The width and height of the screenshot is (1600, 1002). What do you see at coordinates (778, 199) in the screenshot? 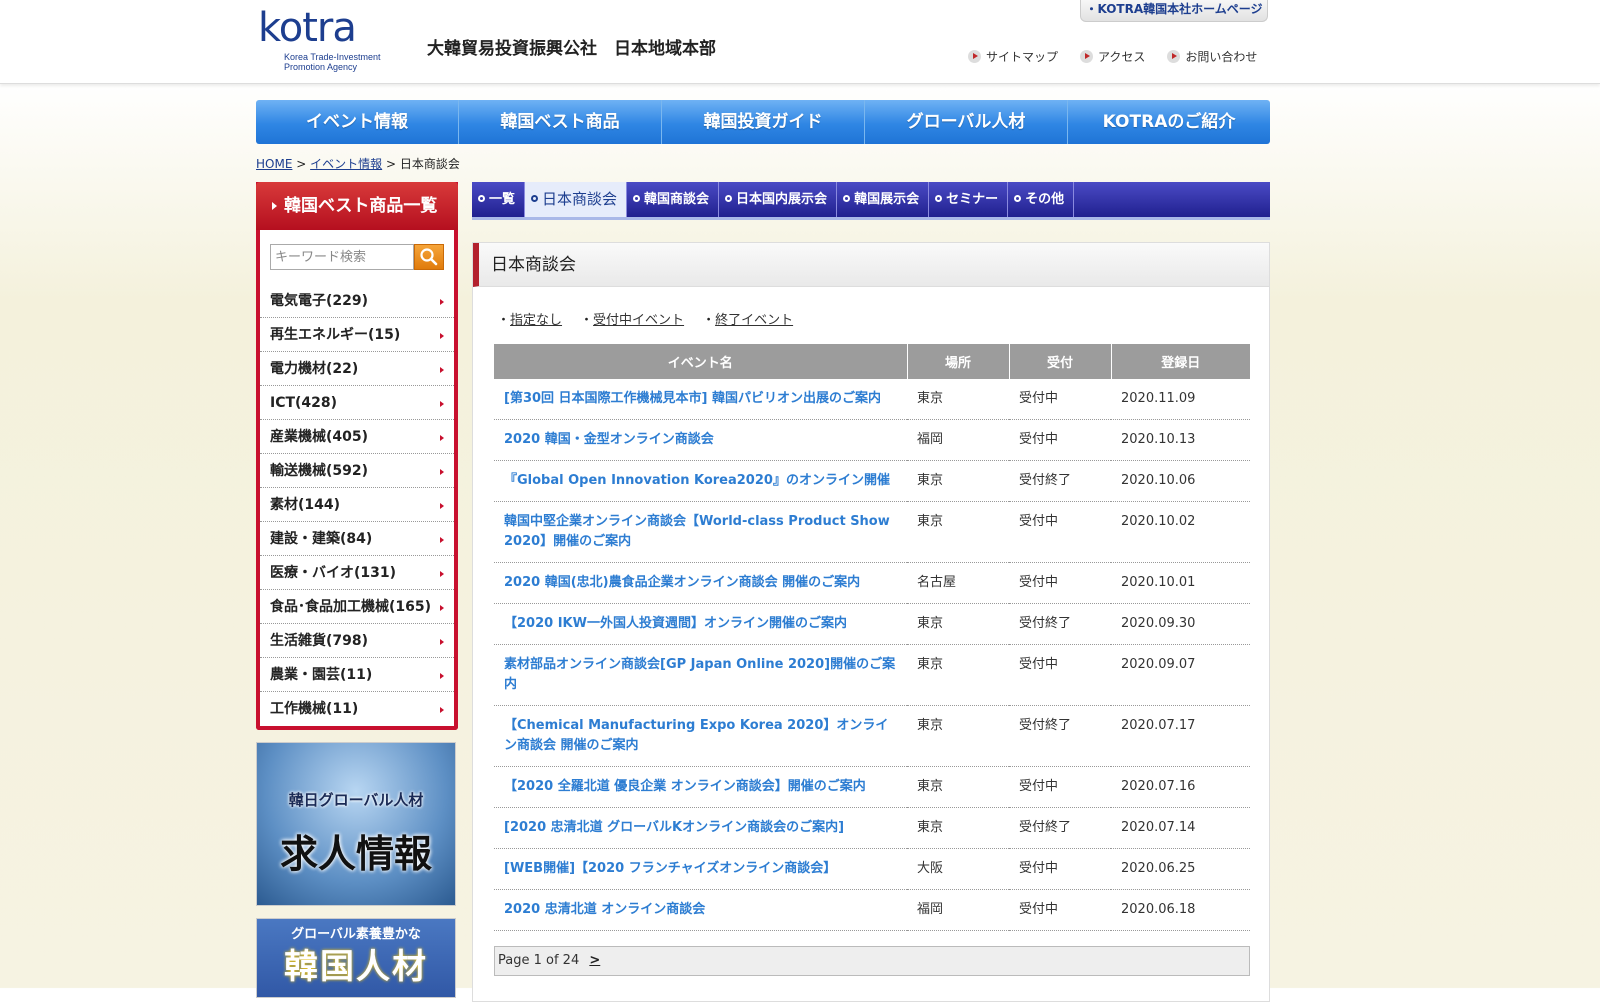
I see `tab-japan-exhibitions: 日本国内展示会` at bounding box center [778, 199].